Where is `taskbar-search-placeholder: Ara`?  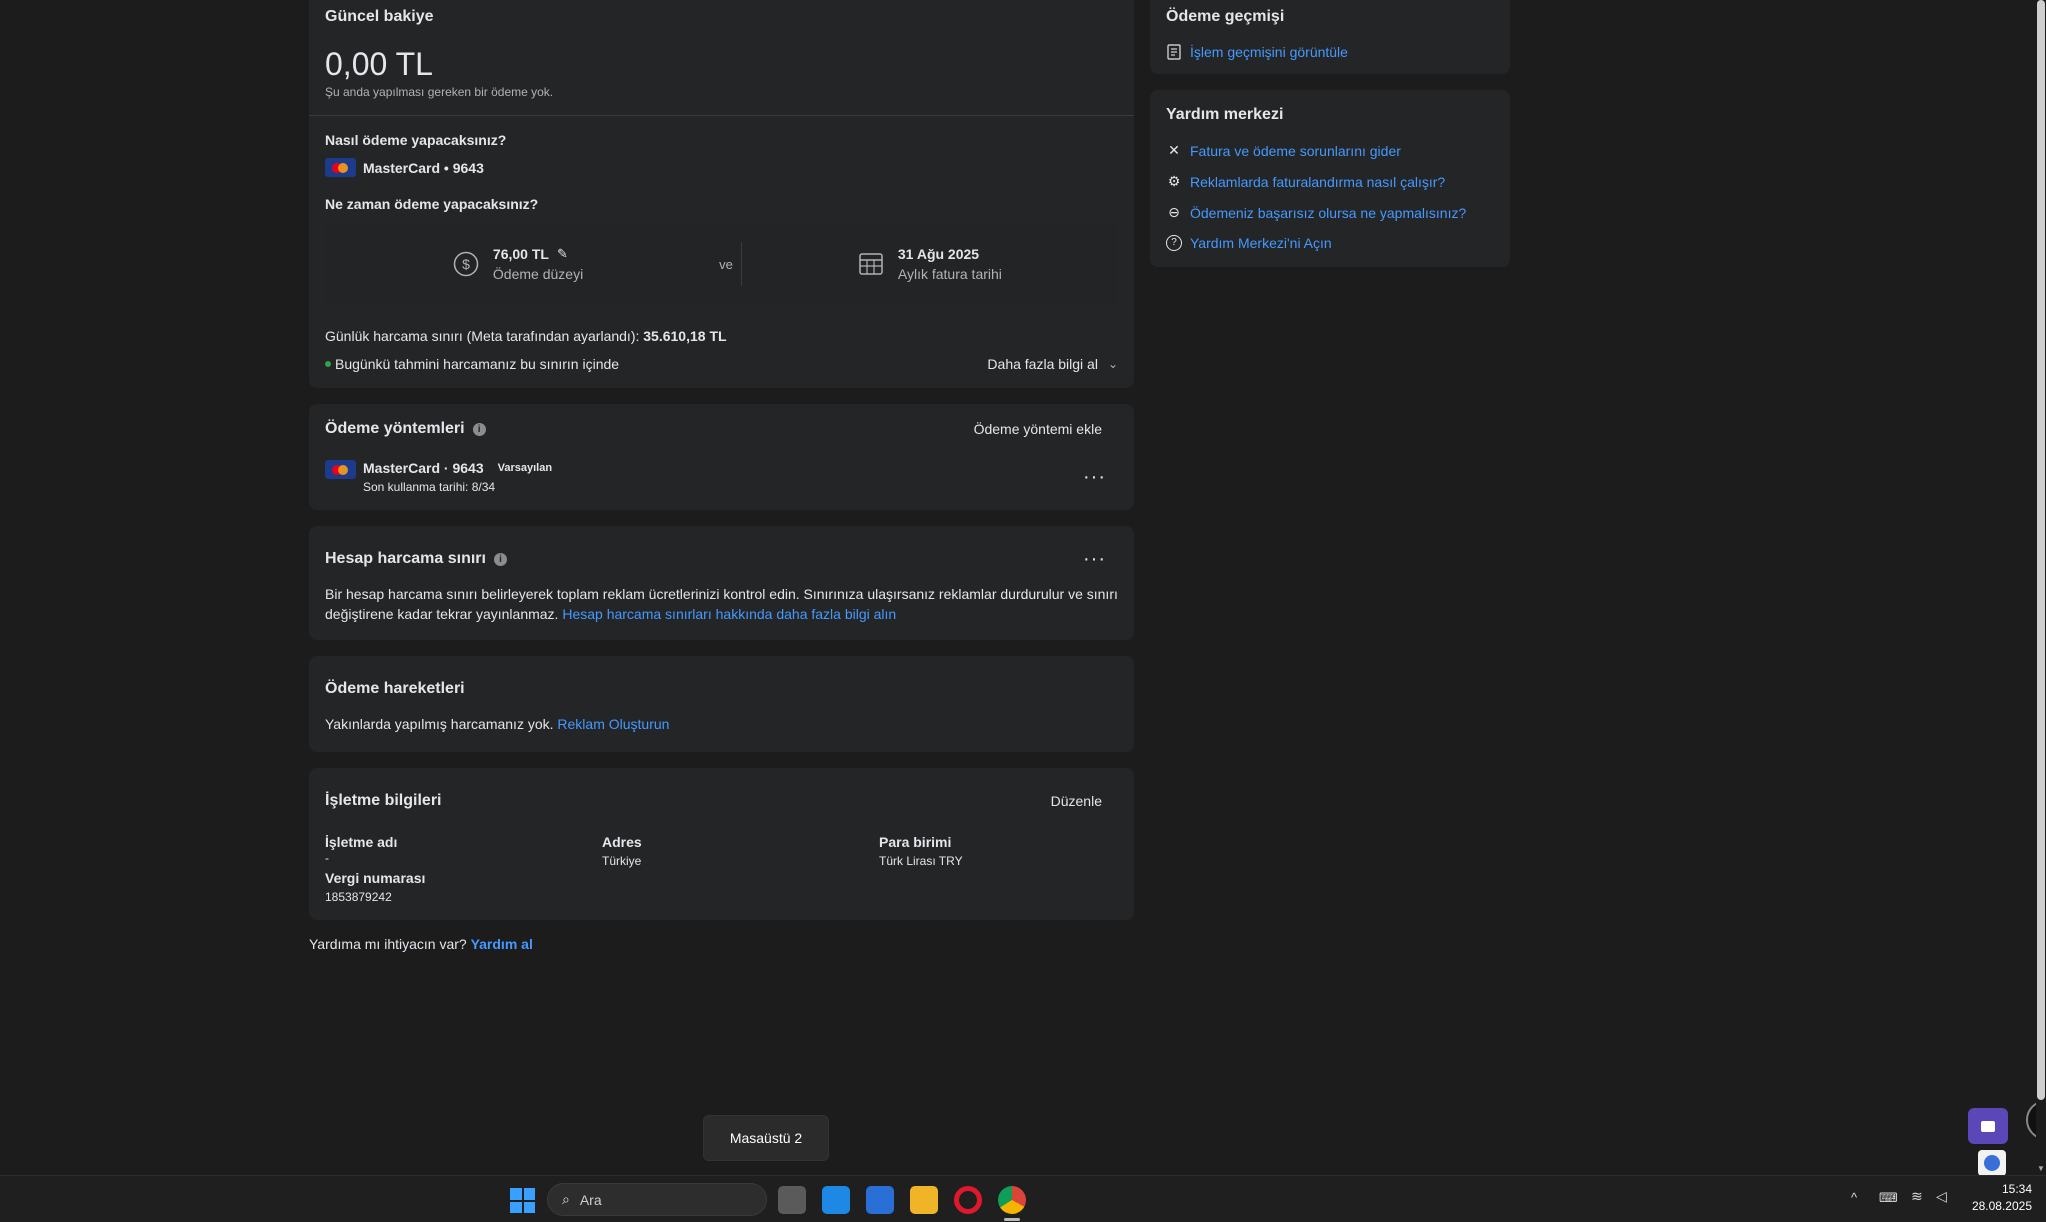 taskbar-search-placeholder: Ara is located at coordinates (590, 1199).